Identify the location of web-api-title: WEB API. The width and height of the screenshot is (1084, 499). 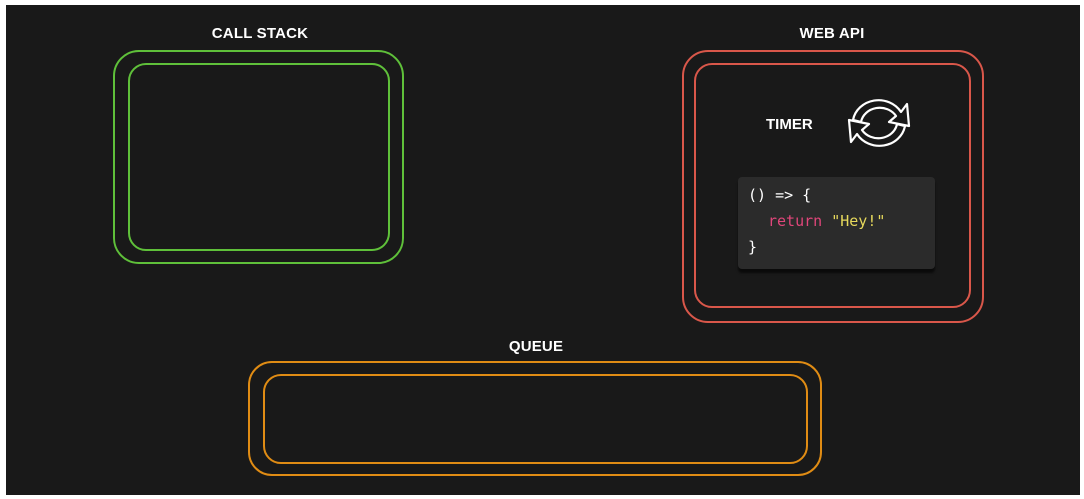
(832, 33).